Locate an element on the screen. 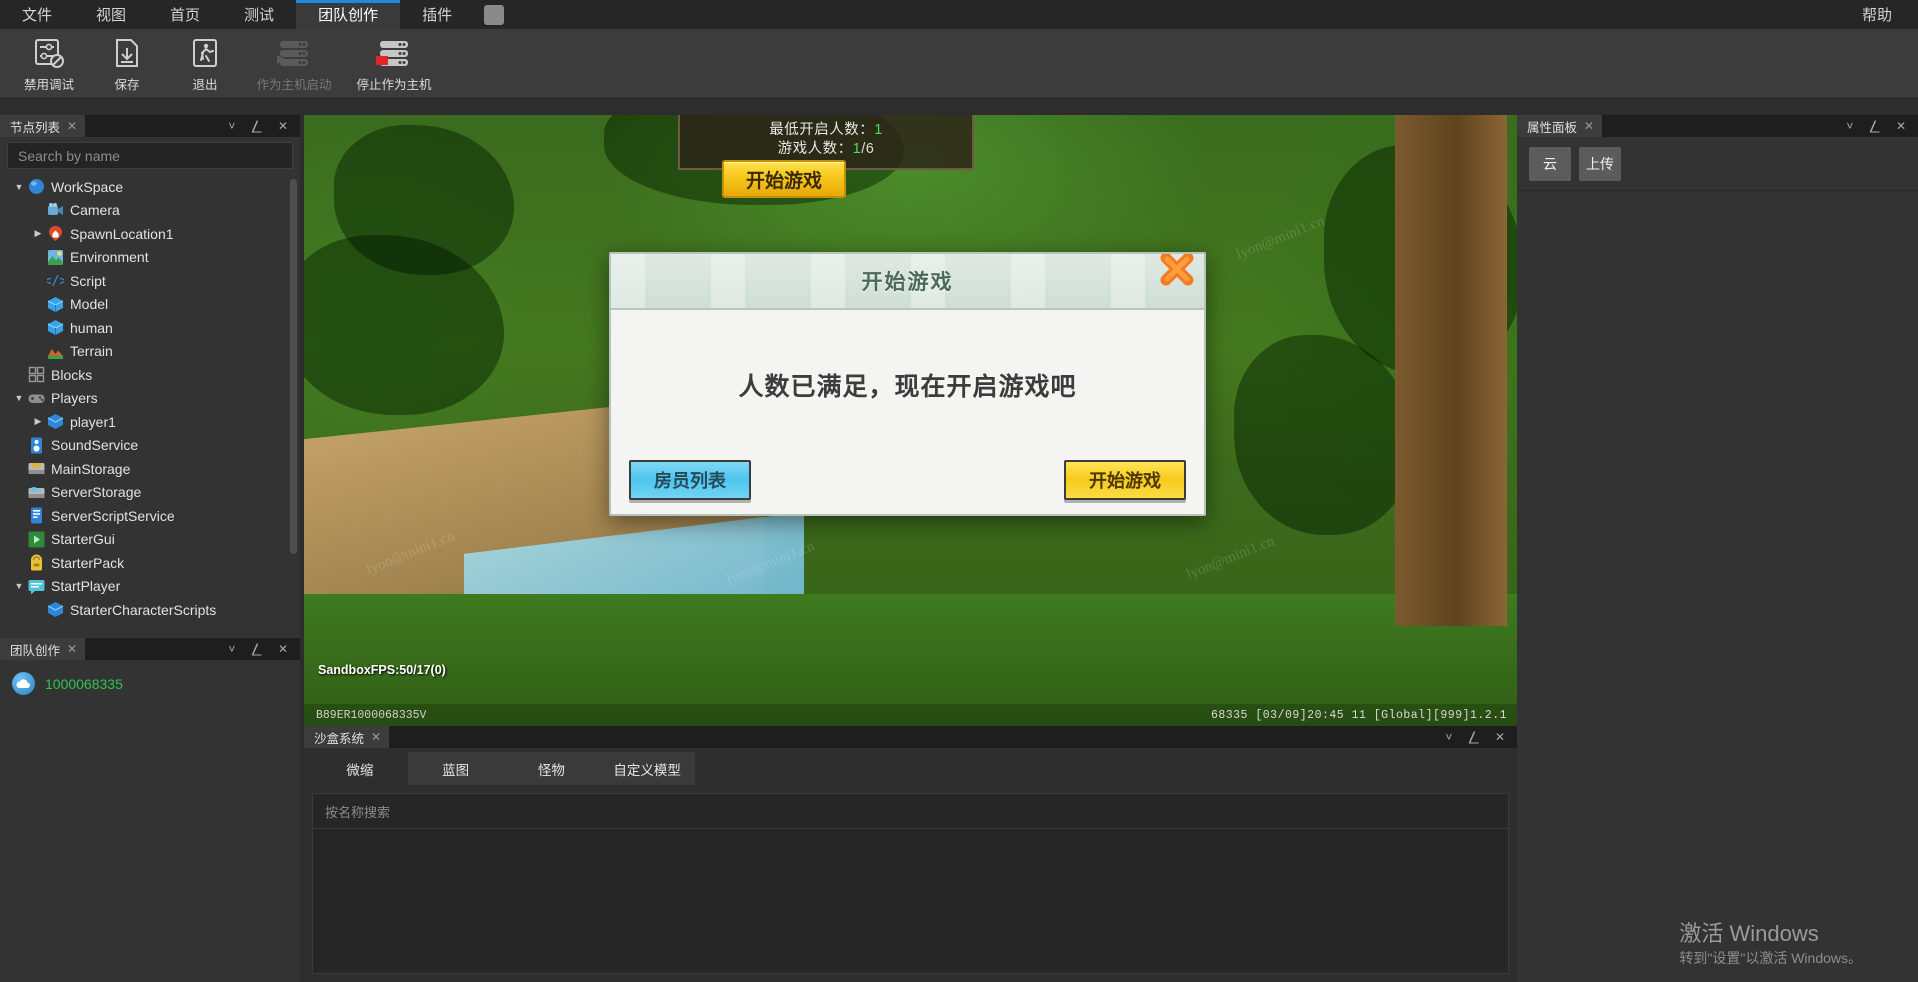 The height and width of the screenshot is (982, 1918). game-players-max: /6 is located at coordinates (868, 148).